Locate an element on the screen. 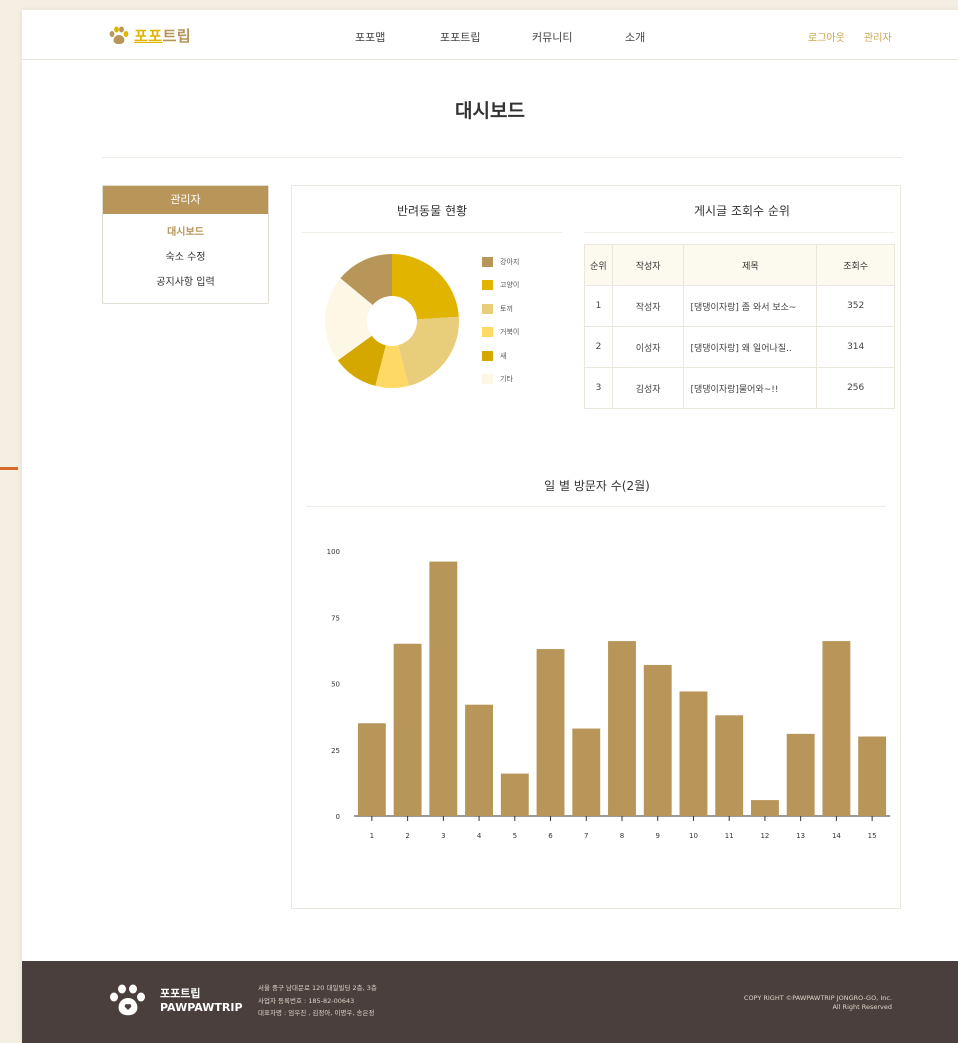 The image size is (958, 1043). y-tick-label: 75 is located at coordinates (335, 618).